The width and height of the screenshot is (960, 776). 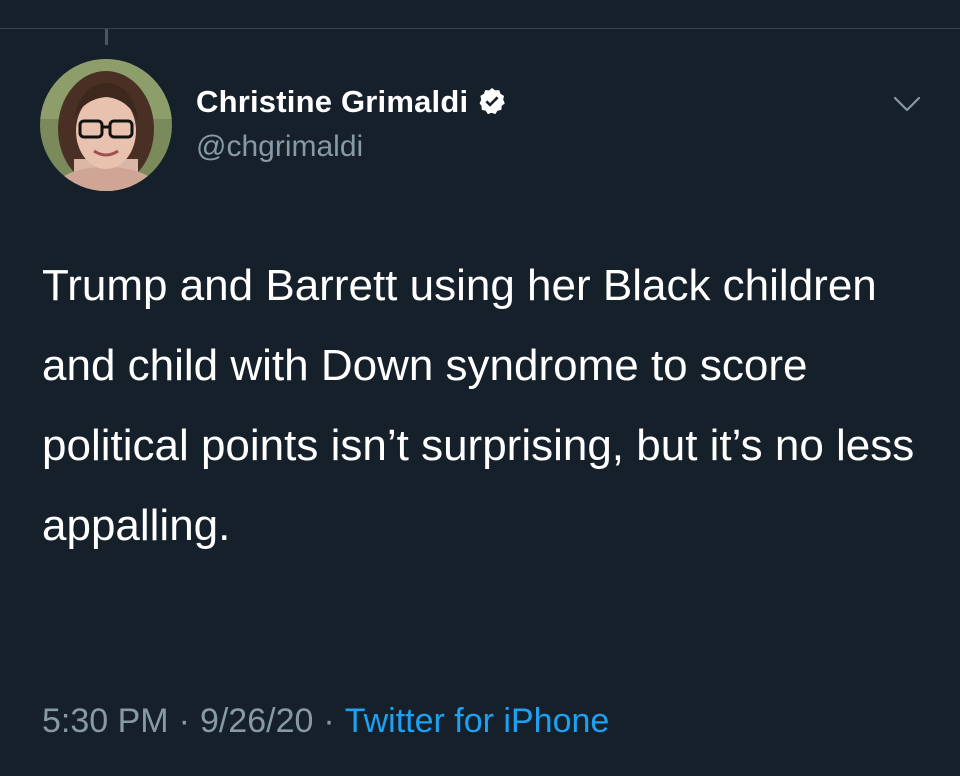 What do you see at coordinates (106, 37) in the screenshot?
I see `thread-connector-line` at bounding box center [106, 37].